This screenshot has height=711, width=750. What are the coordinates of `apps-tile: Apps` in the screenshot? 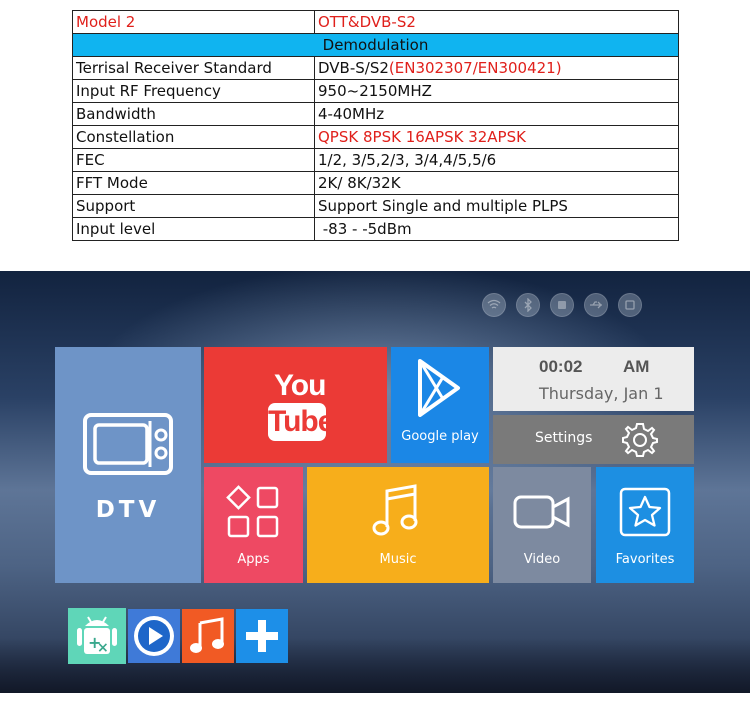 It's located at (253, 525).